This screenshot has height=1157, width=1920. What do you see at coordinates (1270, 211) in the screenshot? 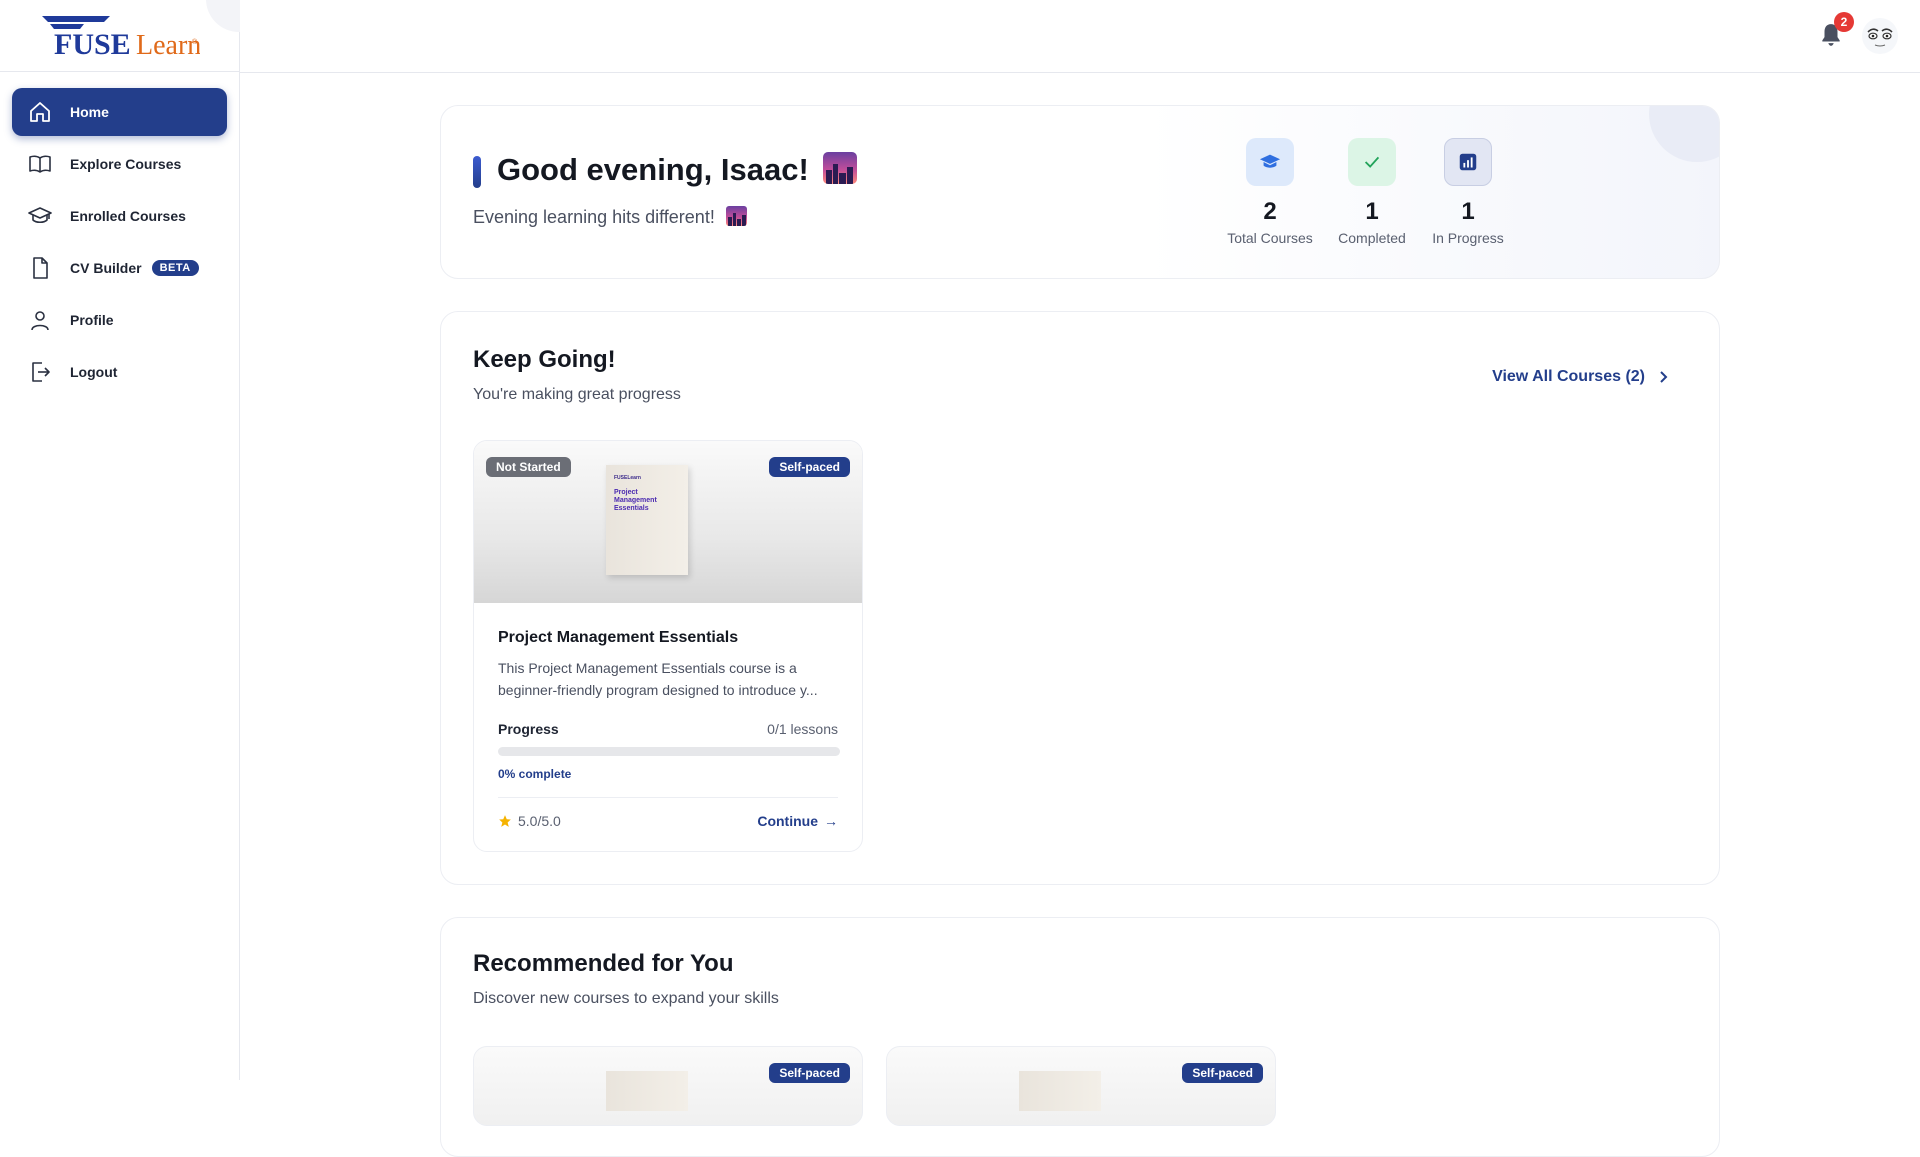
I see `stat-value: 2` at bounding box center [1270, 211].